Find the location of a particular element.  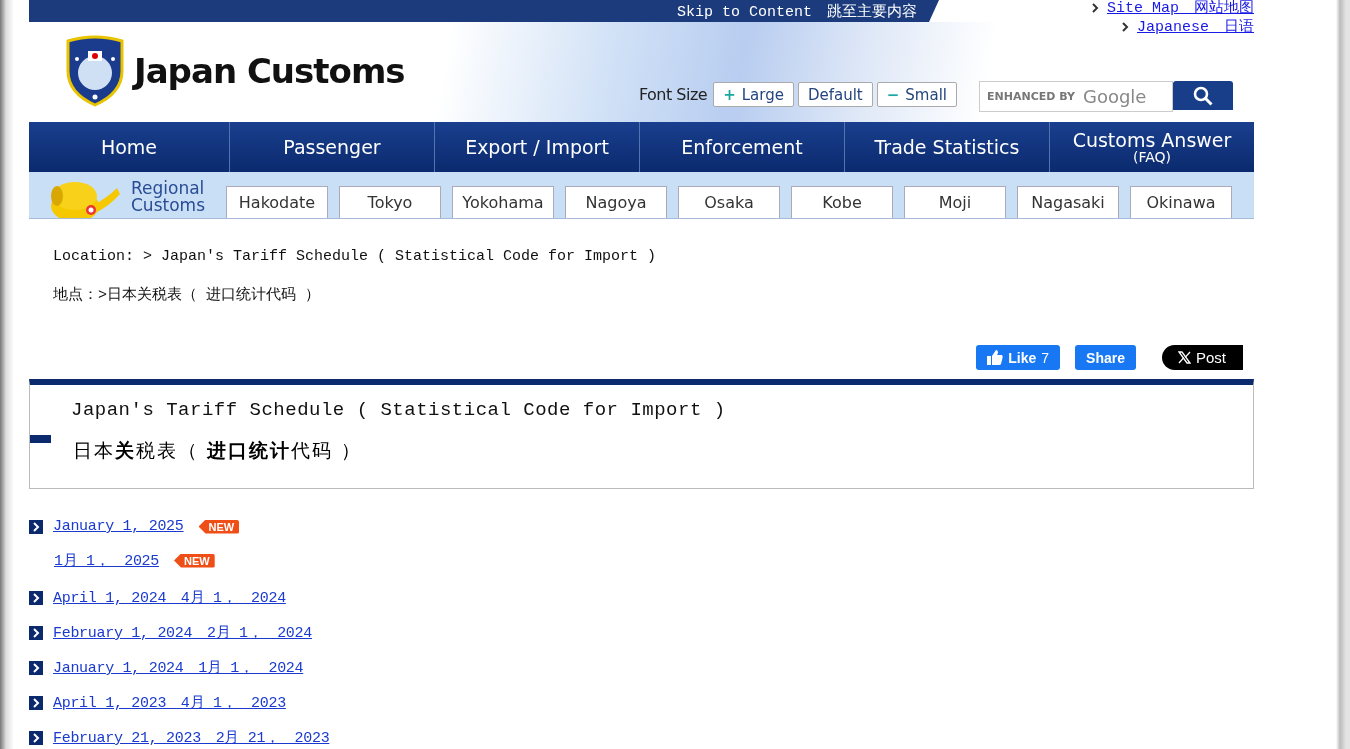

search-icon is located at coordinates (1203, 95).